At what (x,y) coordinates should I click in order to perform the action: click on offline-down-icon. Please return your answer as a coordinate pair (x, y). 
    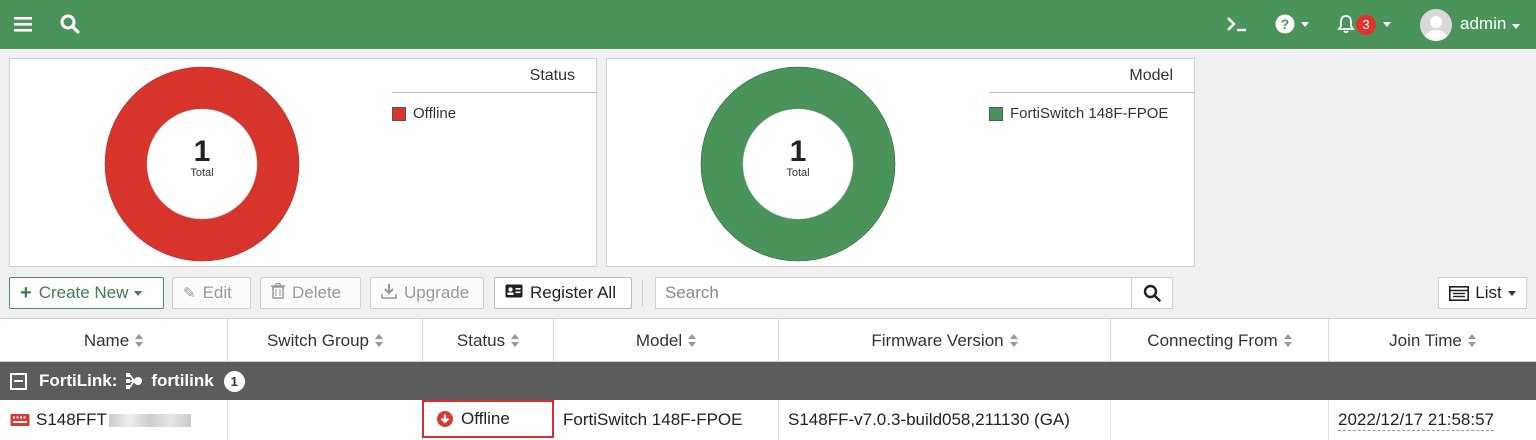
    Looking at the image, I should click on (445, 419).